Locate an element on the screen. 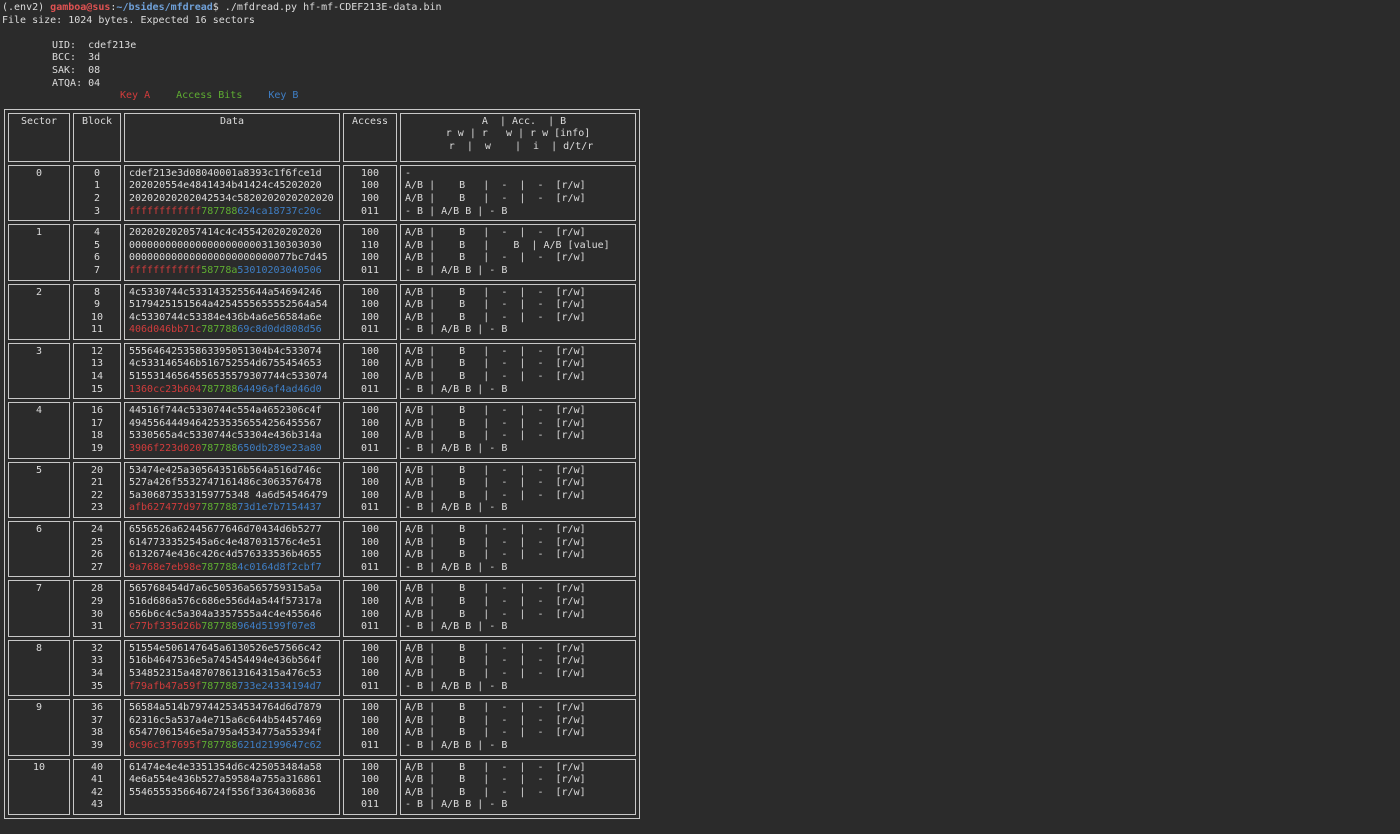 This screenshot has height=834, width=1400. command-text: ./mfdread.py hf-mf-CDEF213E-data.bin is located at coordinates (333, 7).